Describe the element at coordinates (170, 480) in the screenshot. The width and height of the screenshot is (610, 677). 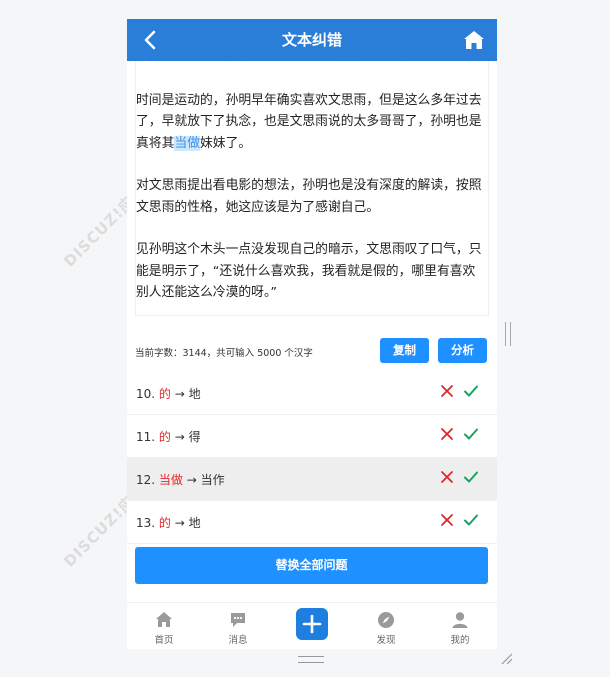
I see `wrong-word: 当做` at that location.